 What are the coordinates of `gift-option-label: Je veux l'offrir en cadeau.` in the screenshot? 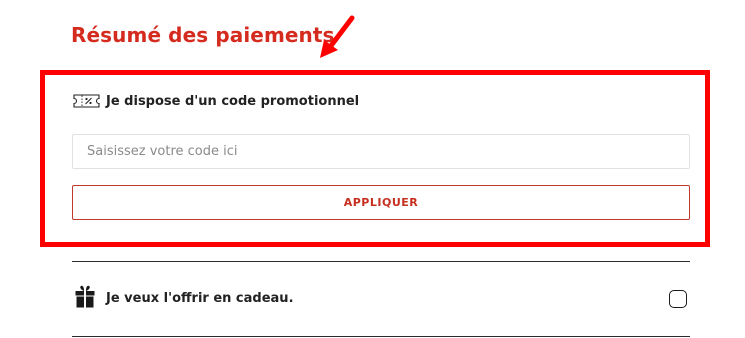 It's located at (200, 298).